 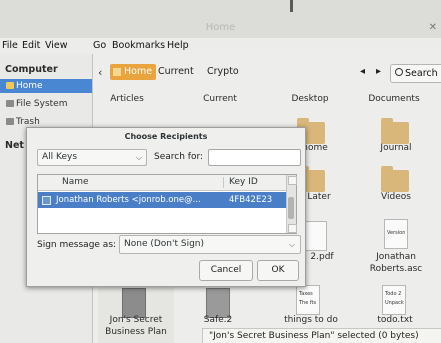 What do you see at coordinates (164, 244) in the screenshot?
I see `sign-as-value: None (Don't Sign)` at bounding box center [164, 244].